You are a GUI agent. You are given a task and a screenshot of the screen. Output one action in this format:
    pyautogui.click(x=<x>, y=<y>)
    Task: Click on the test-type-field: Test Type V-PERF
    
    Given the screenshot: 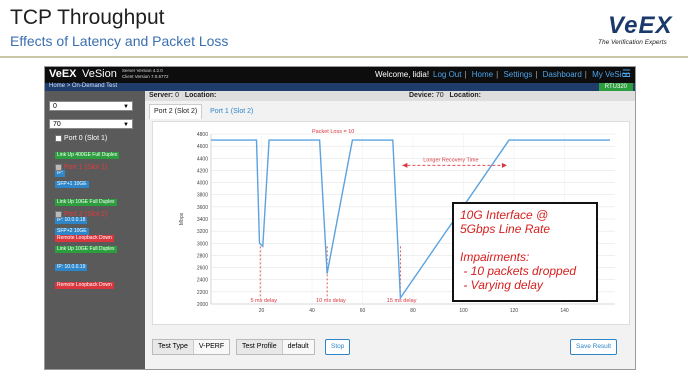 What is the action you would take?
    pyautogui.click(x=191, y=347)
    